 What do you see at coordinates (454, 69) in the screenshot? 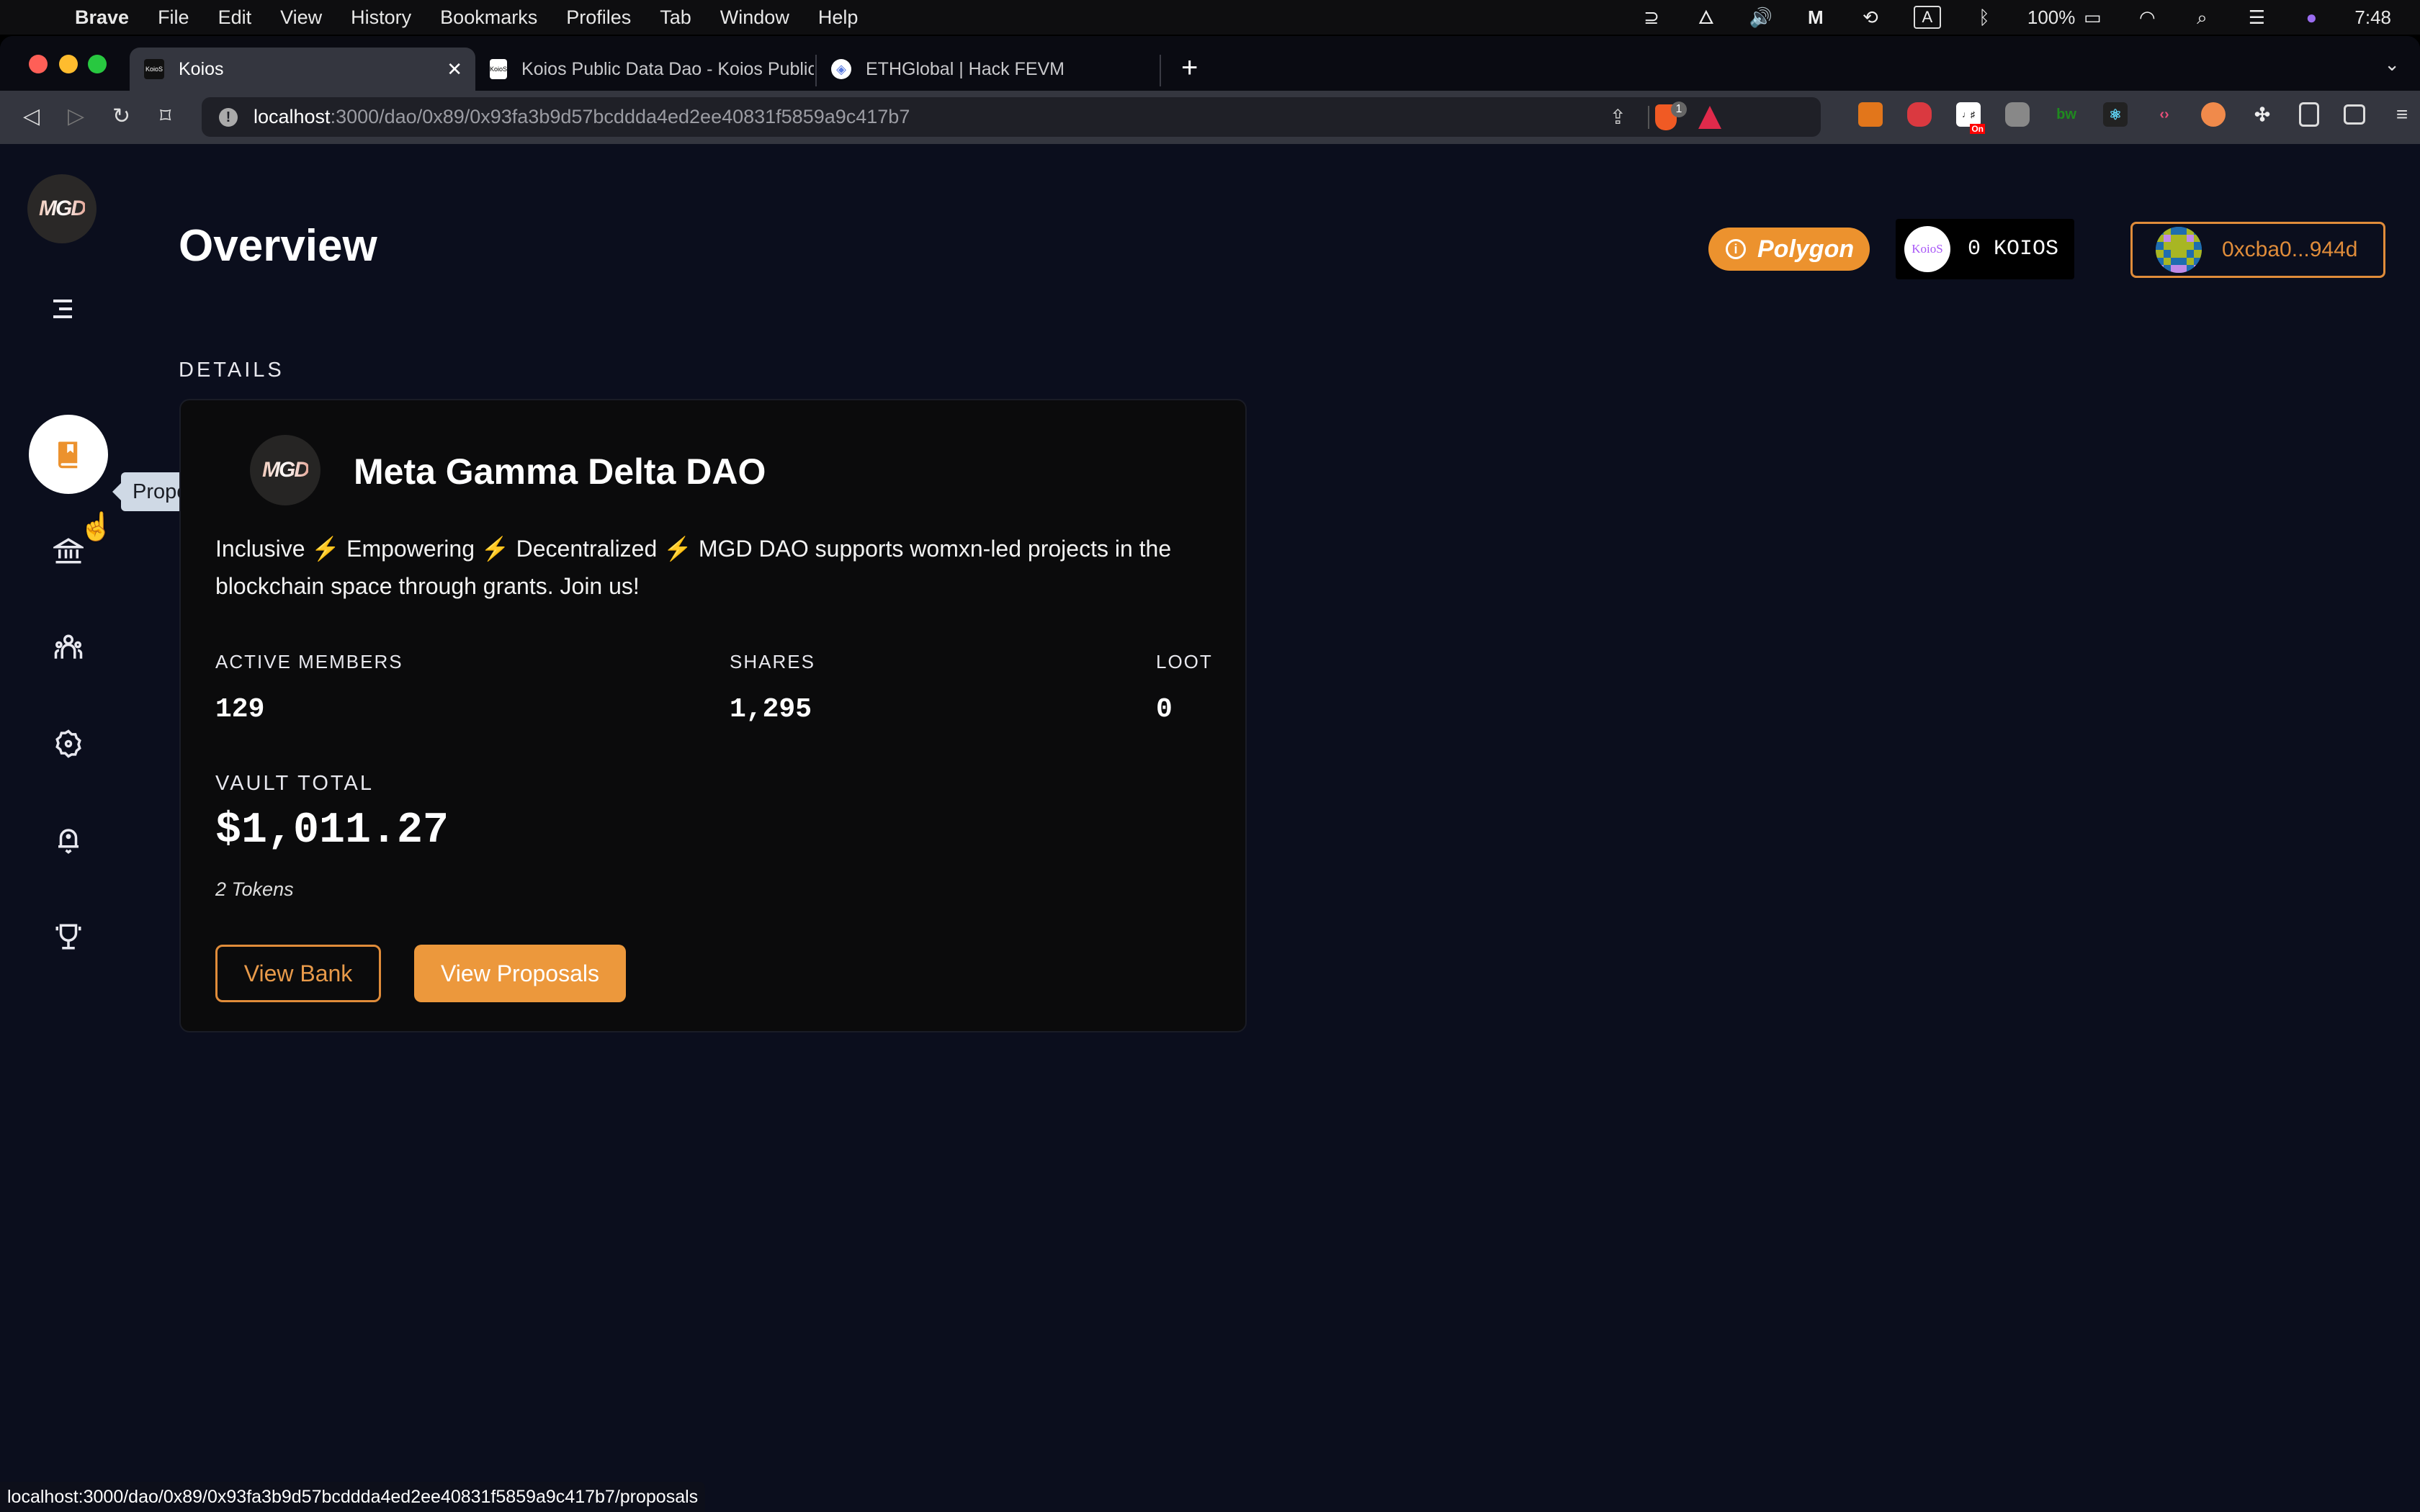
I see `close-tab-icon: ✕` at bounding box center [454, 69].